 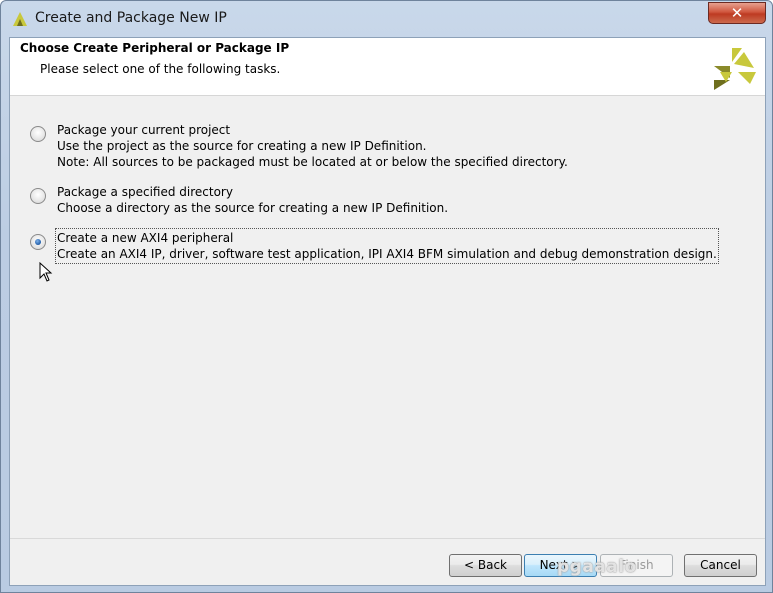 I want to click on window-title: Create and Package New IP, so click(x=131, y=18).